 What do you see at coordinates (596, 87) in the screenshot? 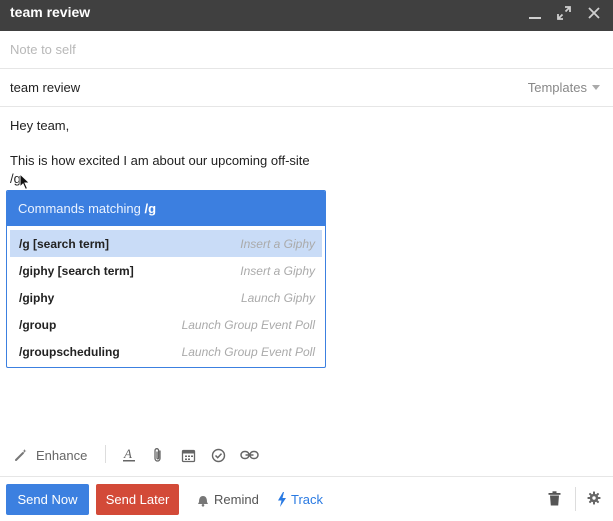
I see `chevron-down-icon` at bounding box center [596, 87].